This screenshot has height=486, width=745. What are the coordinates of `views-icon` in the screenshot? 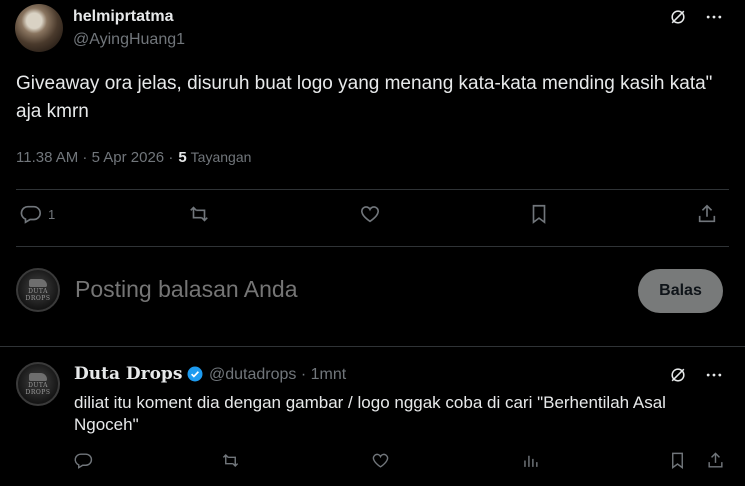 It's located at (531, 461).